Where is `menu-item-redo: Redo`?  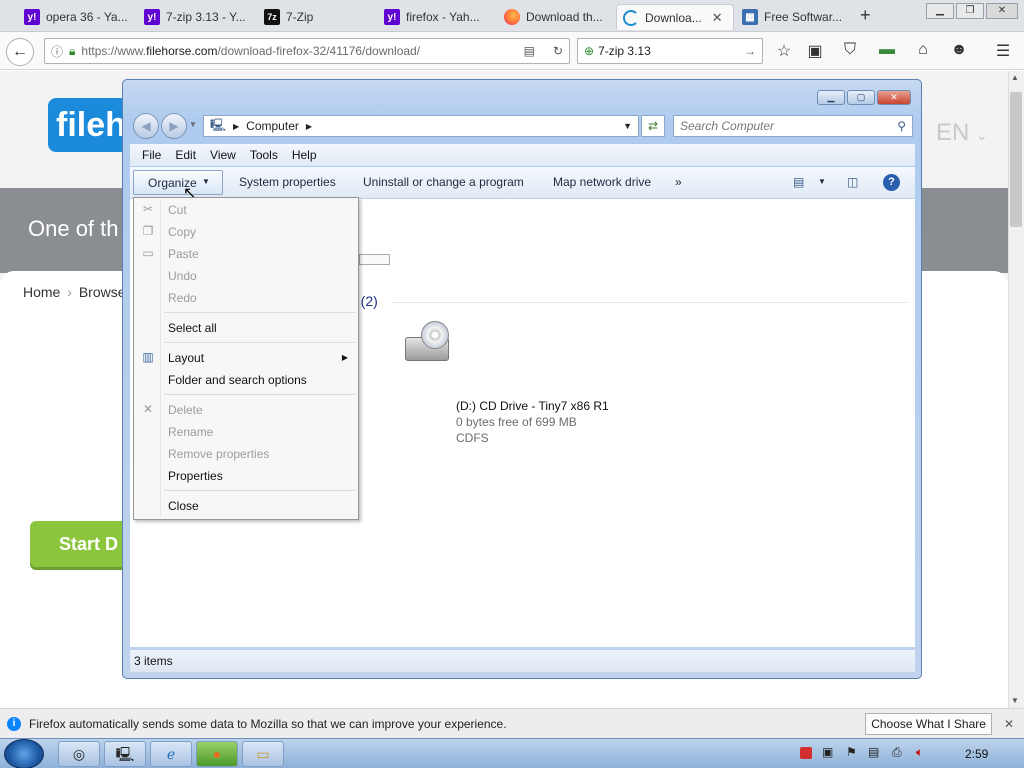
menu-item-redo: Redo is located at coordinates (246, 298).